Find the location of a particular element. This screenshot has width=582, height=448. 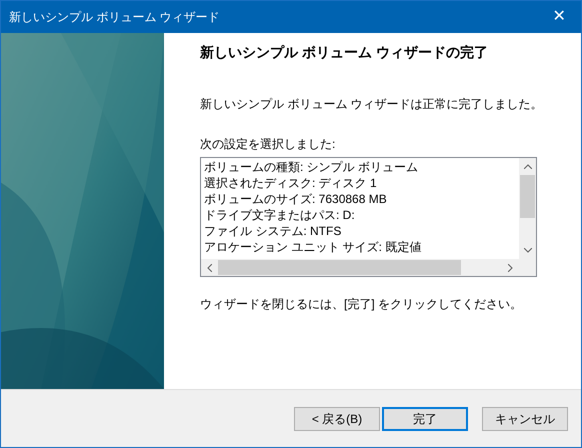

vertical-scrollbar is located at coordinates (527, 208).